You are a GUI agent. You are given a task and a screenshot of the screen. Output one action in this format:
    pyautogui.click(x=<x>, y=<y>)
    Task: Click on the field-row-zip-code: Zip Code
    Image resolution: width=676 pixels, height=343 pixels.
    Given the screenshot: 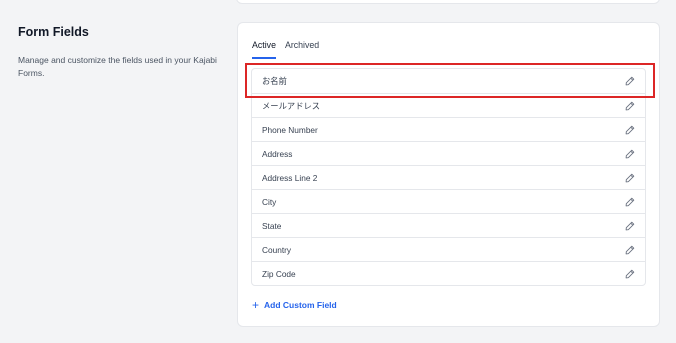 What is the action you would take?
    pyautogui.click(x=448, y=273)
    